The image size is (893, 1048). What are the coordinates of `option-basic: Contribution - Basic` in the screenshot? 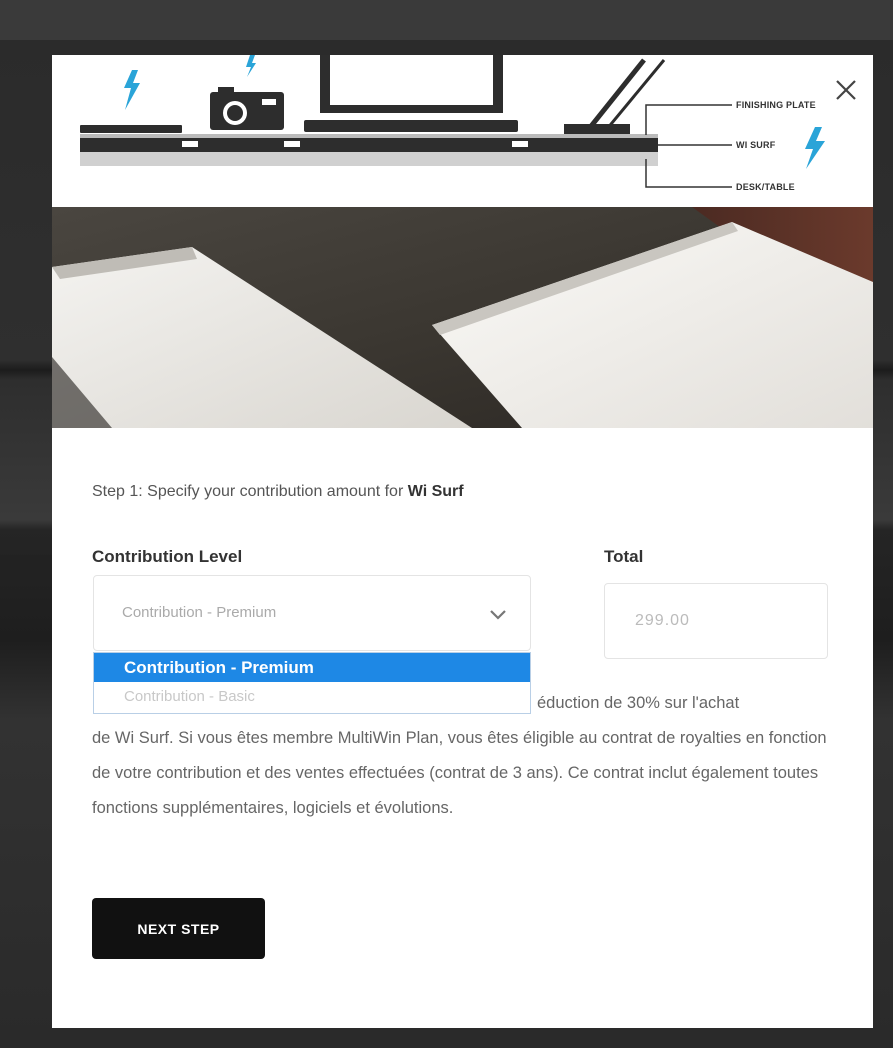 It's located at (312, 696).